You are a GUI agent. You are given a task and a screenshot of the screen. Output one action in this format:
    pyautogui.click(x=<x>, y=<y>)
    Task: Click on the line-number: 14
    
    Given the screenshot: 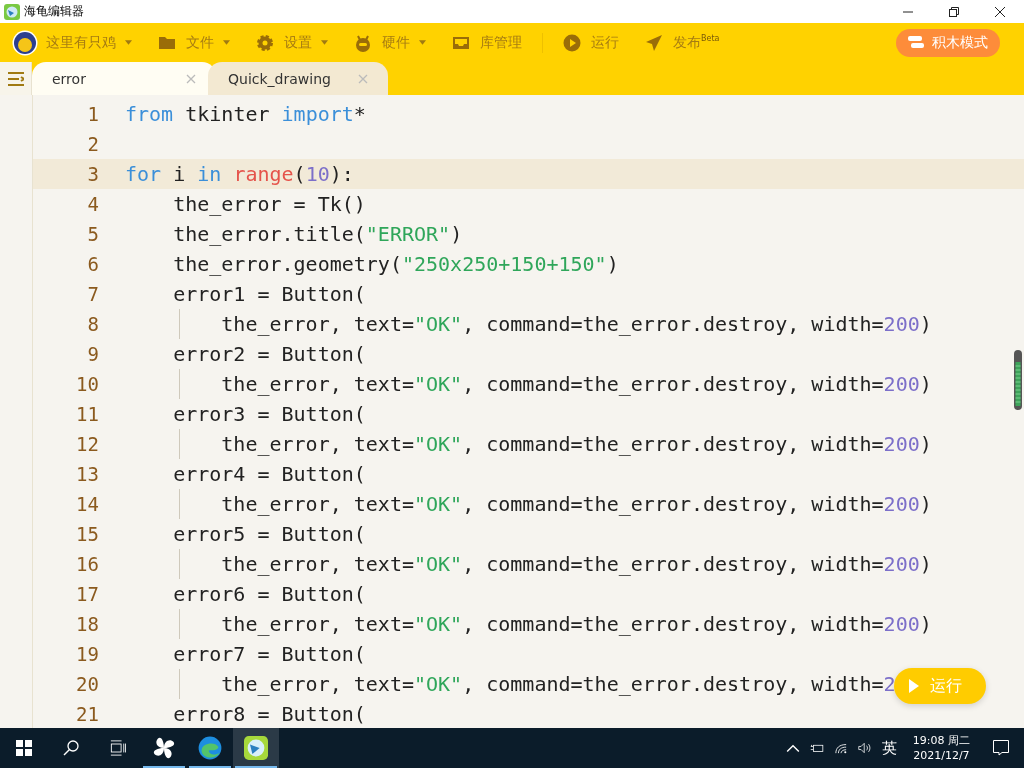 What is the action you would take?
    pyautogui.click(x=87, y=504)
    